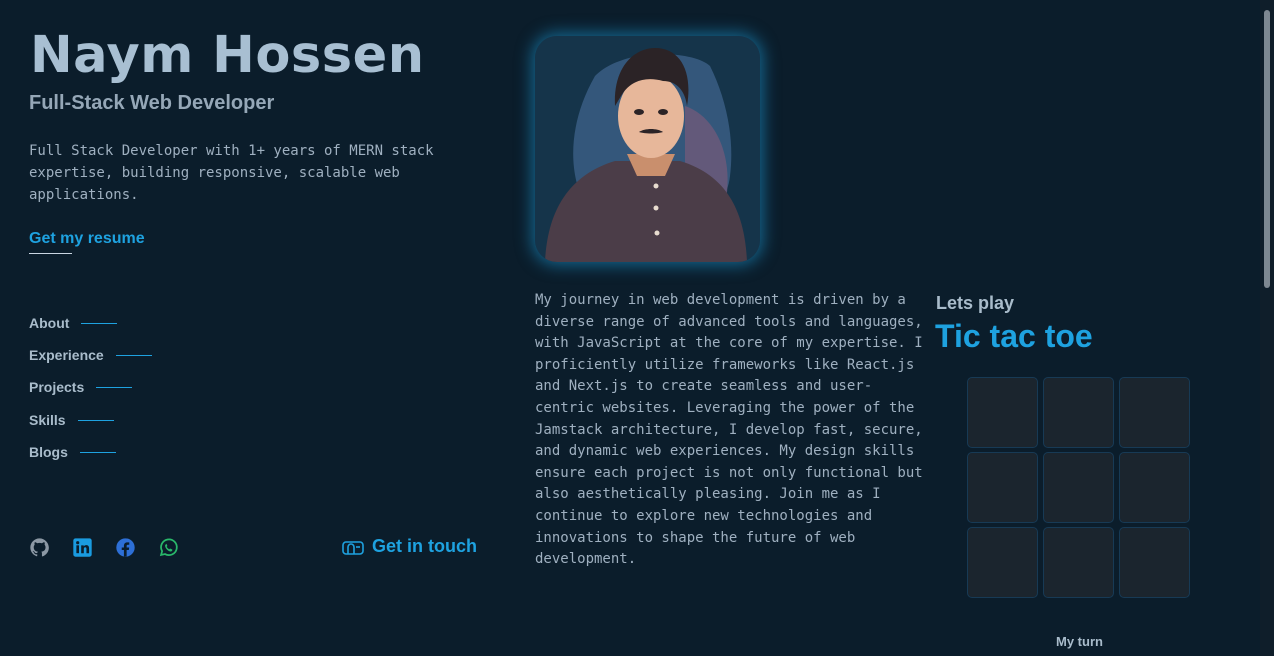 The image size is (1274, 656). What do you see at coordinates (73, 323) in the screenshot?
I see `nav-item-about: About` at bounding box center [73, 323].